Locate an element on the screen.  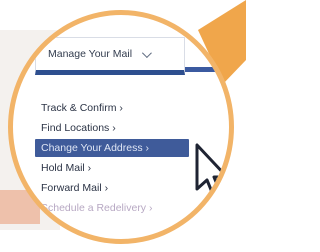
menu-item-track-confirm: Track & Confirm › is located at coordinates (132, 108).